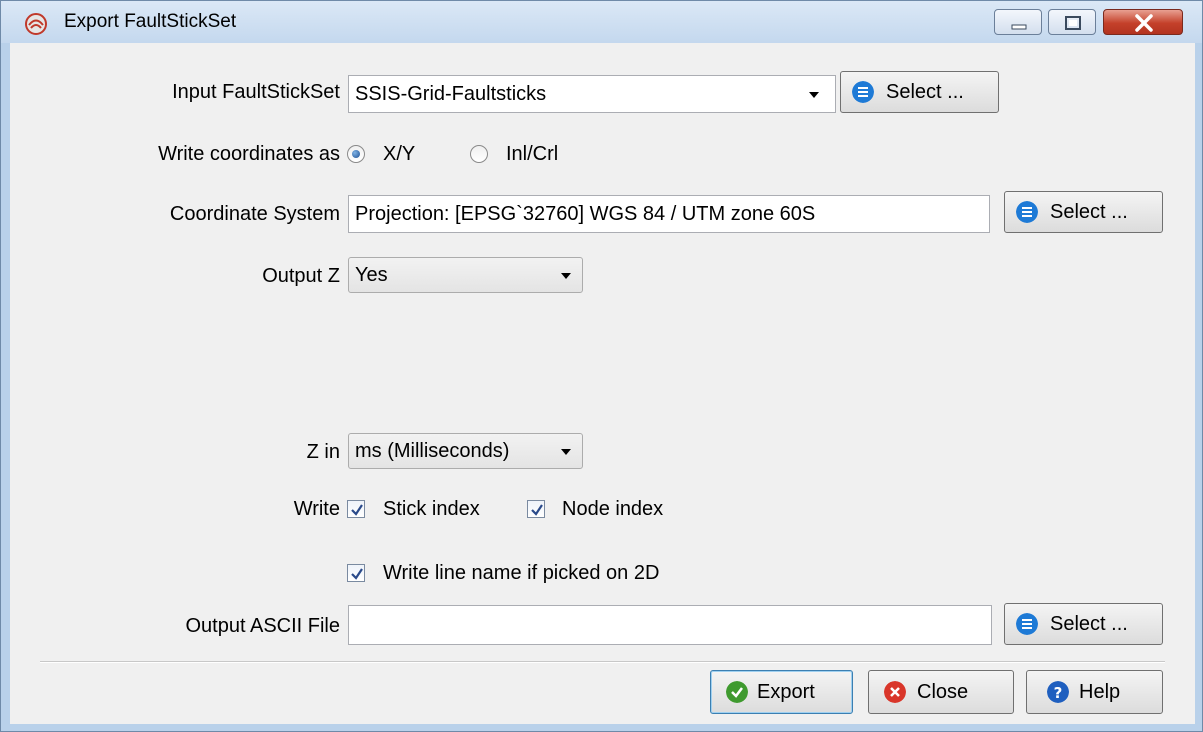 The image size is (1203, 732). I want to click on close-icon, so click(1144, 23).